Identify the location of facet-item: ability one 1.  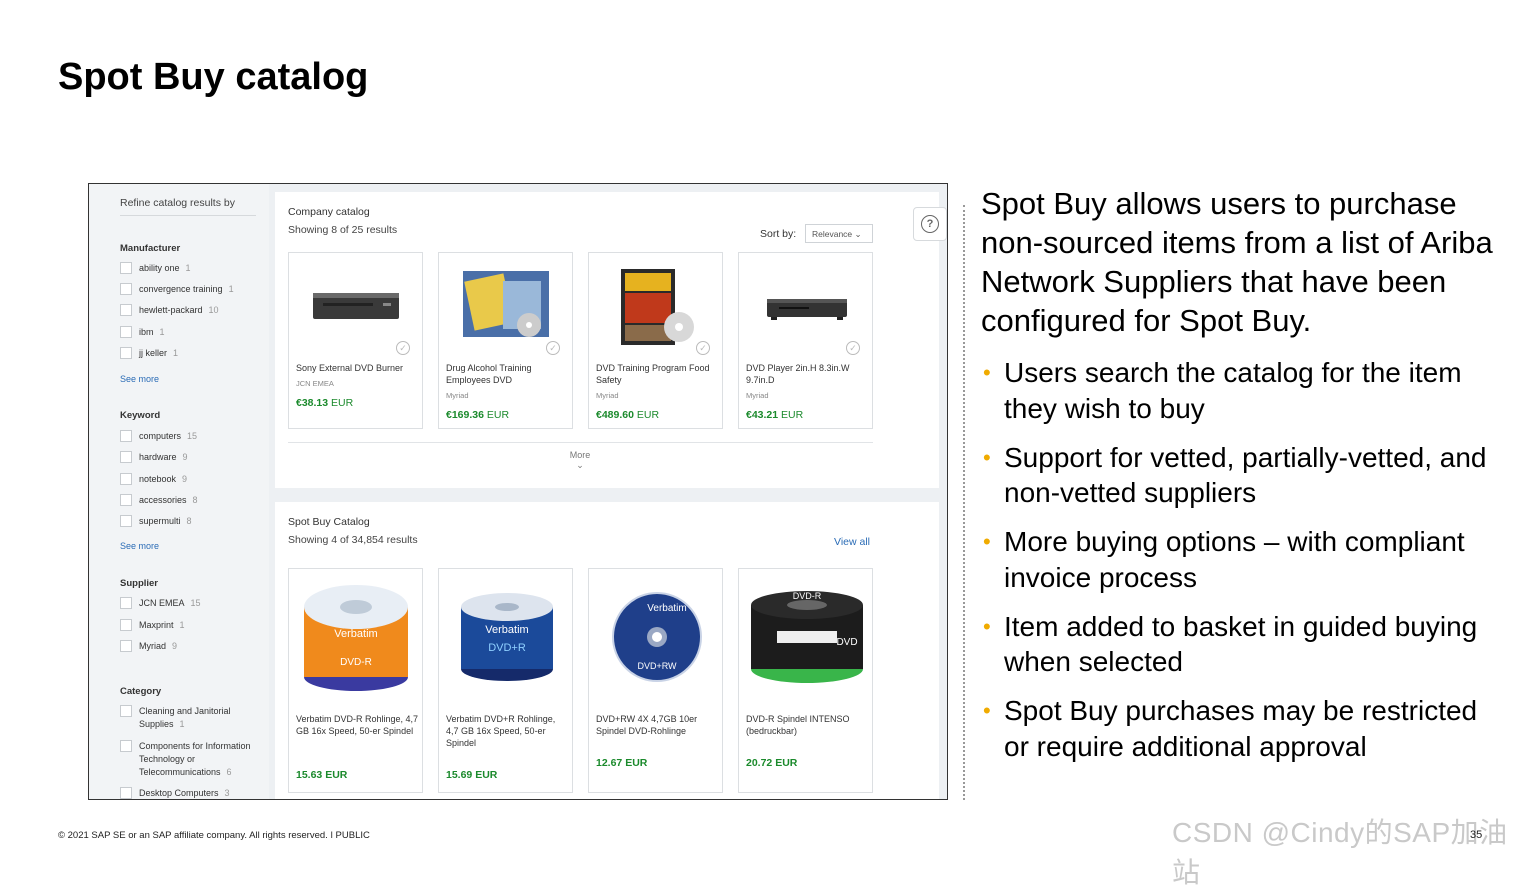
(155, 268).